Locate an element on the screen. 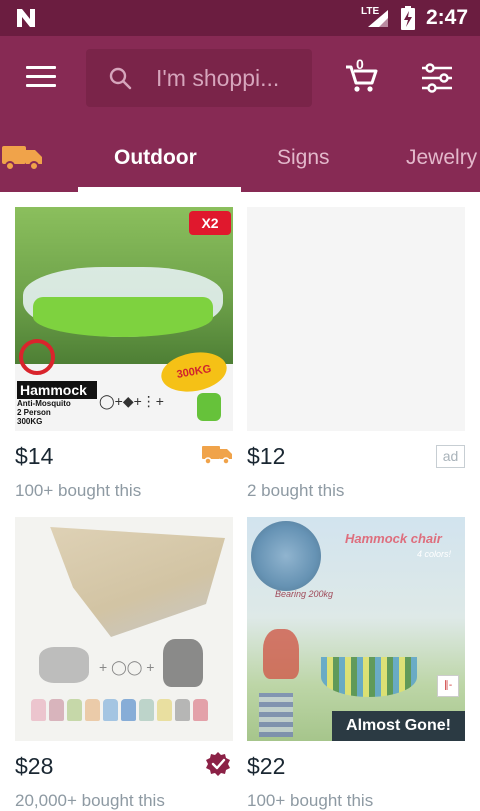 The image size is (480, 811). cart-count: 0 is located at coordinates (360, 64).